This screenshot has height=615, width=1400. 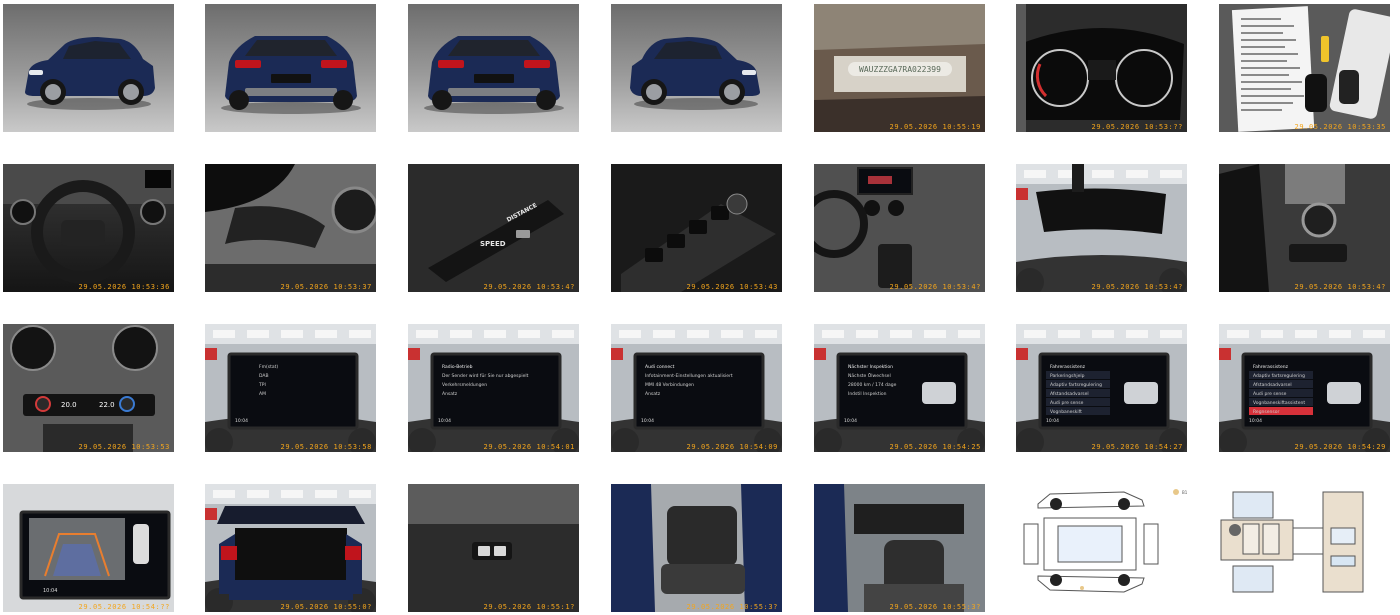 I want to click on instrument-cluster-image, so click(x=1101, y=68).